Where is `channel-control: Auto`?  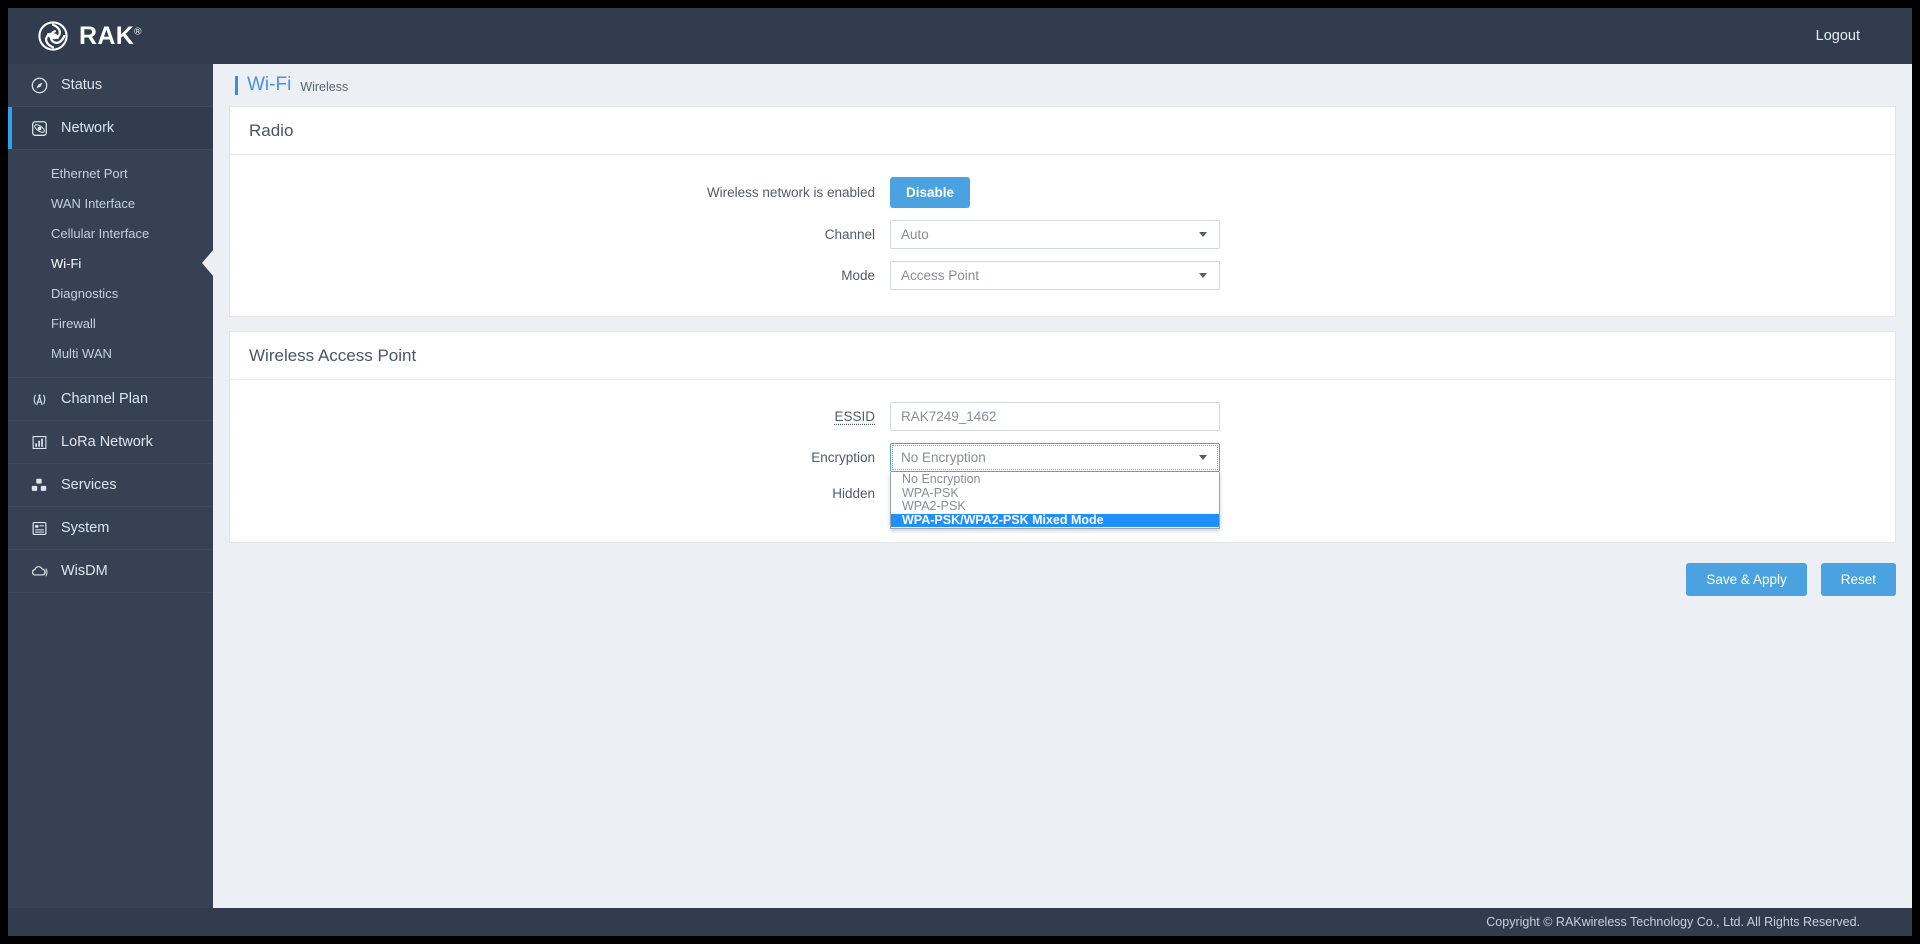
channel-control: Auto is located at coordinates (1055, 234).